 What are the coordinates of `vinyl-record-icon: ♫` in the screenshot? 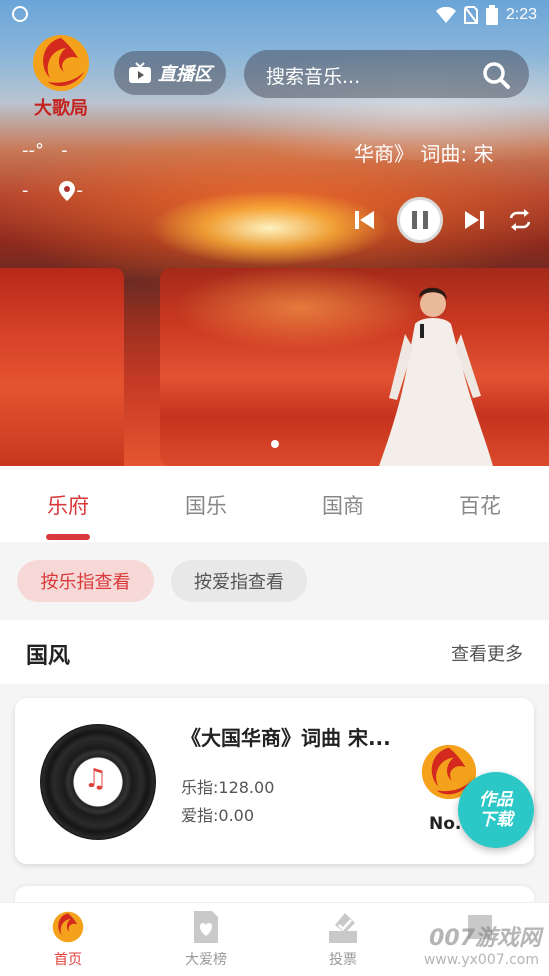 It's located at (98, 782).